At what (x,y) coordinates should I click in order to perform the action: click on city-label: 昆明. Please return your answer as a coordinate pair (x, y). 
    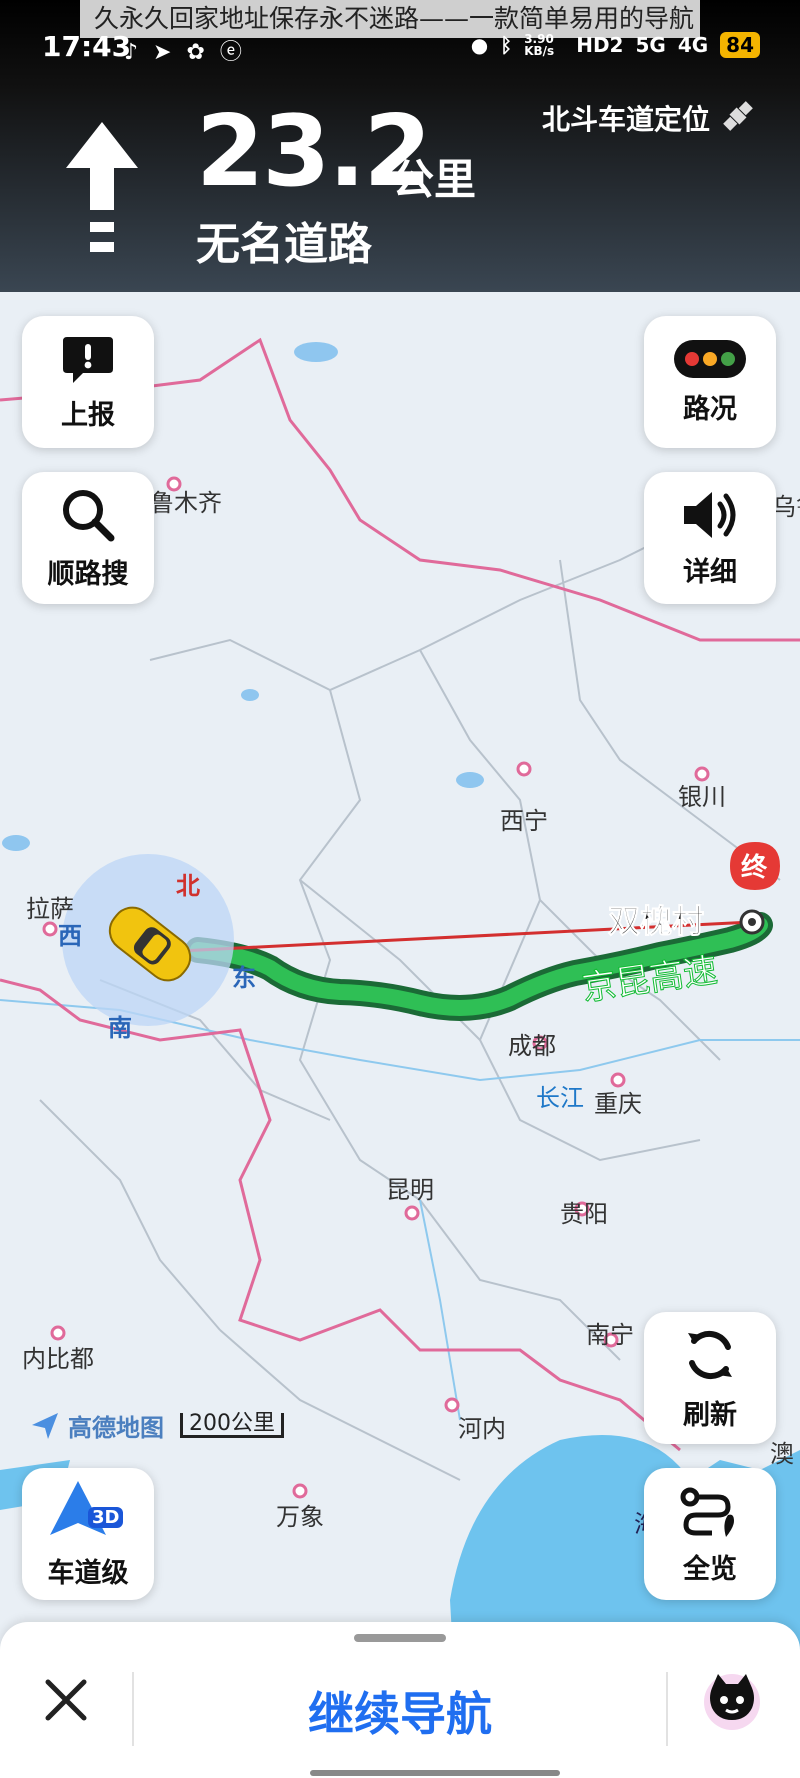
    Looking at the image, I should click on (410, 1190).